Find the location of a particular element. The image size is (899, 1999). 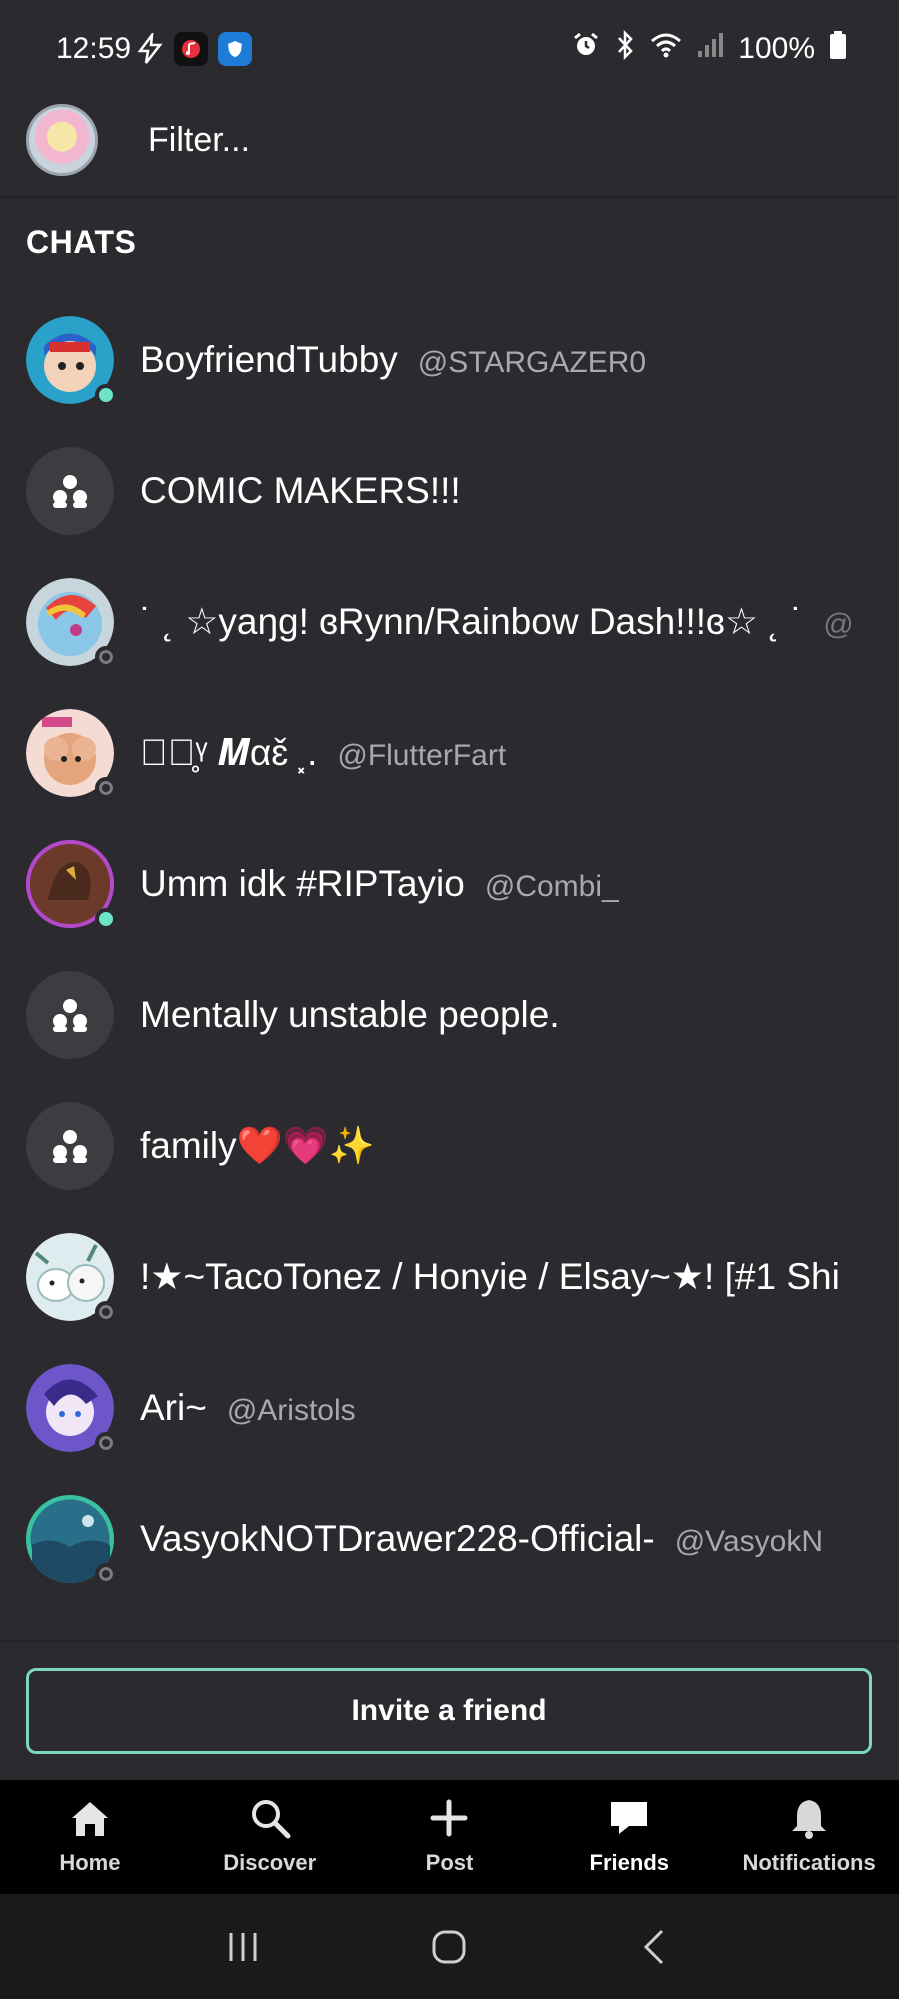

chat-bubble-icon is located at coordinates (629, 1818).